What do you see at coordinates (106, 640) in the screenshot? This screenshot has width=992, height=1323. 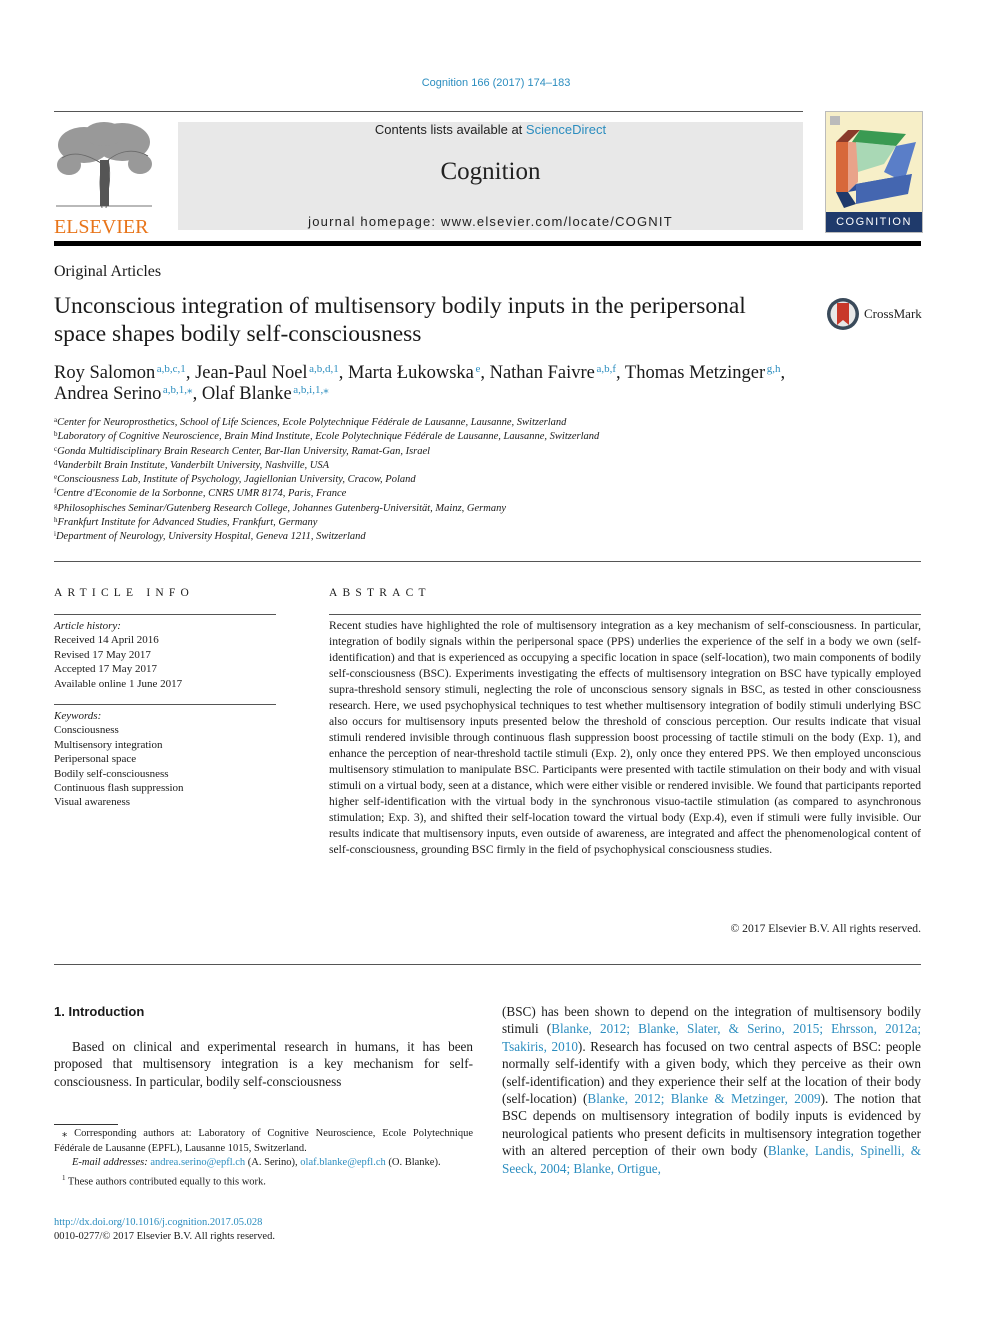 I see `history-item: Received 14 April 2016` at bounding box center [106, 640].